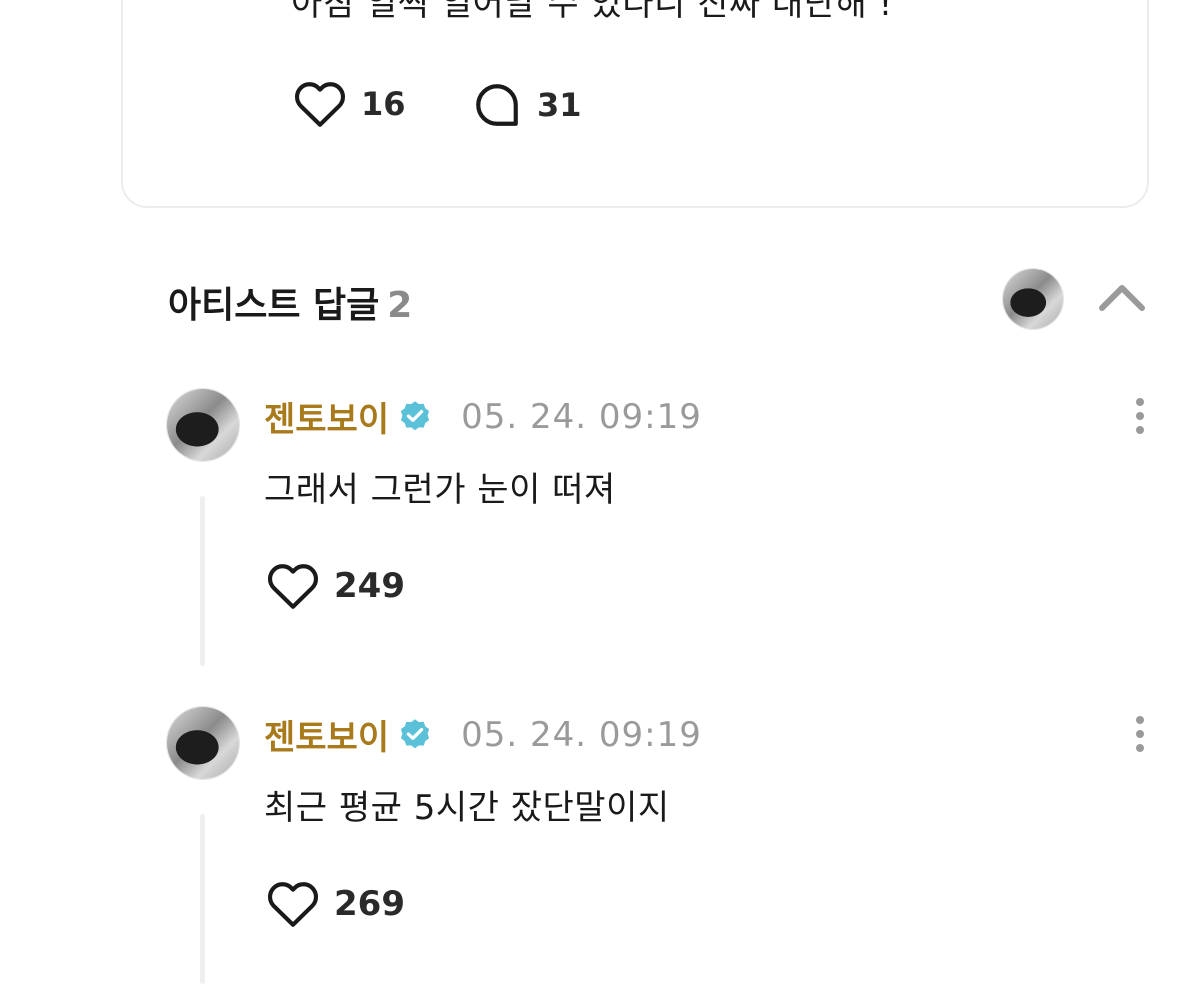 This screenshot has height=1006, width=1200. Describe the element at coordinates (497, 105) in the screenshot. I see `comment-icon` at that location.